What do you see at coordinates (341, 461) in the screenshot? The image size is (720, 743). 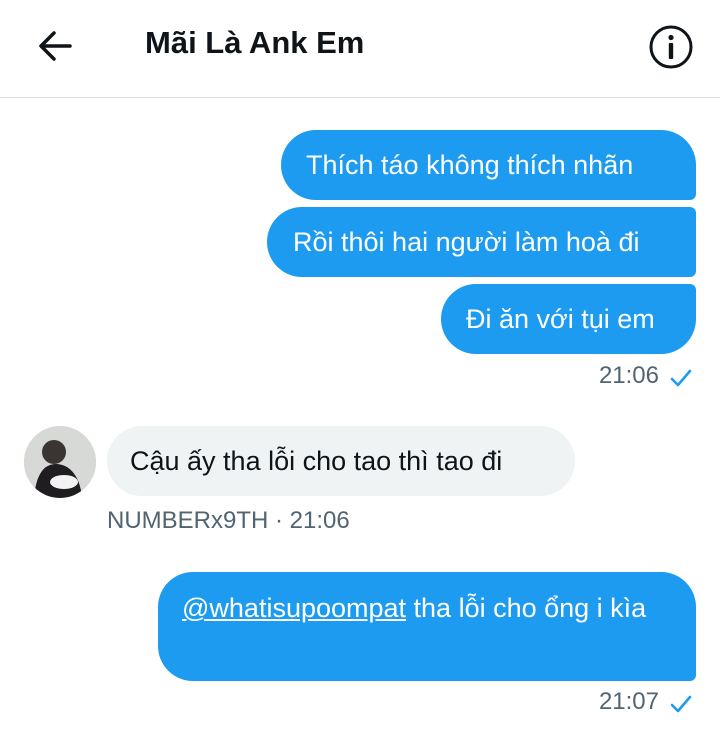 I see `message-bubble-incoming: Cậu ấy tha lỗi cho tao thì tao đi` at bounding box center [341, 461].